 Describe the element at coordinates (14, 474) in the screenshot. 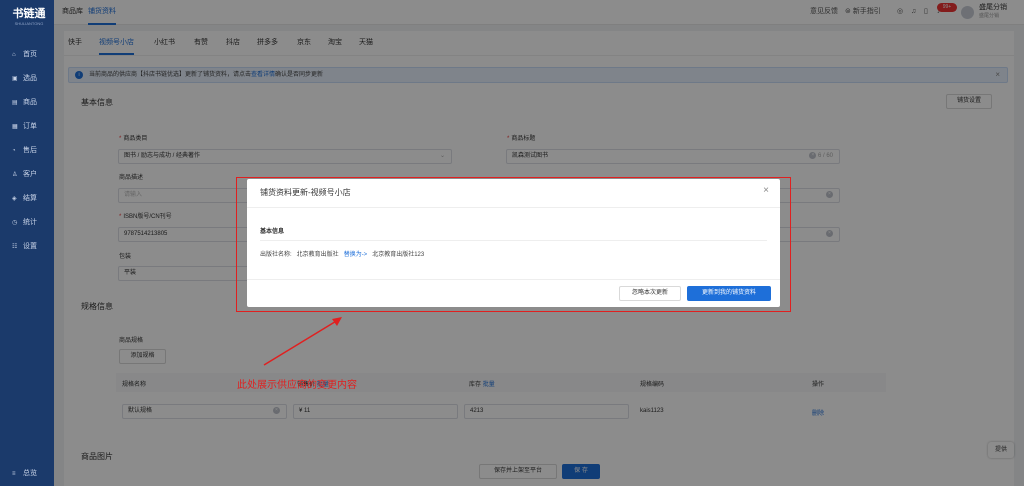

I see `menu-icon: ≡` at that location.